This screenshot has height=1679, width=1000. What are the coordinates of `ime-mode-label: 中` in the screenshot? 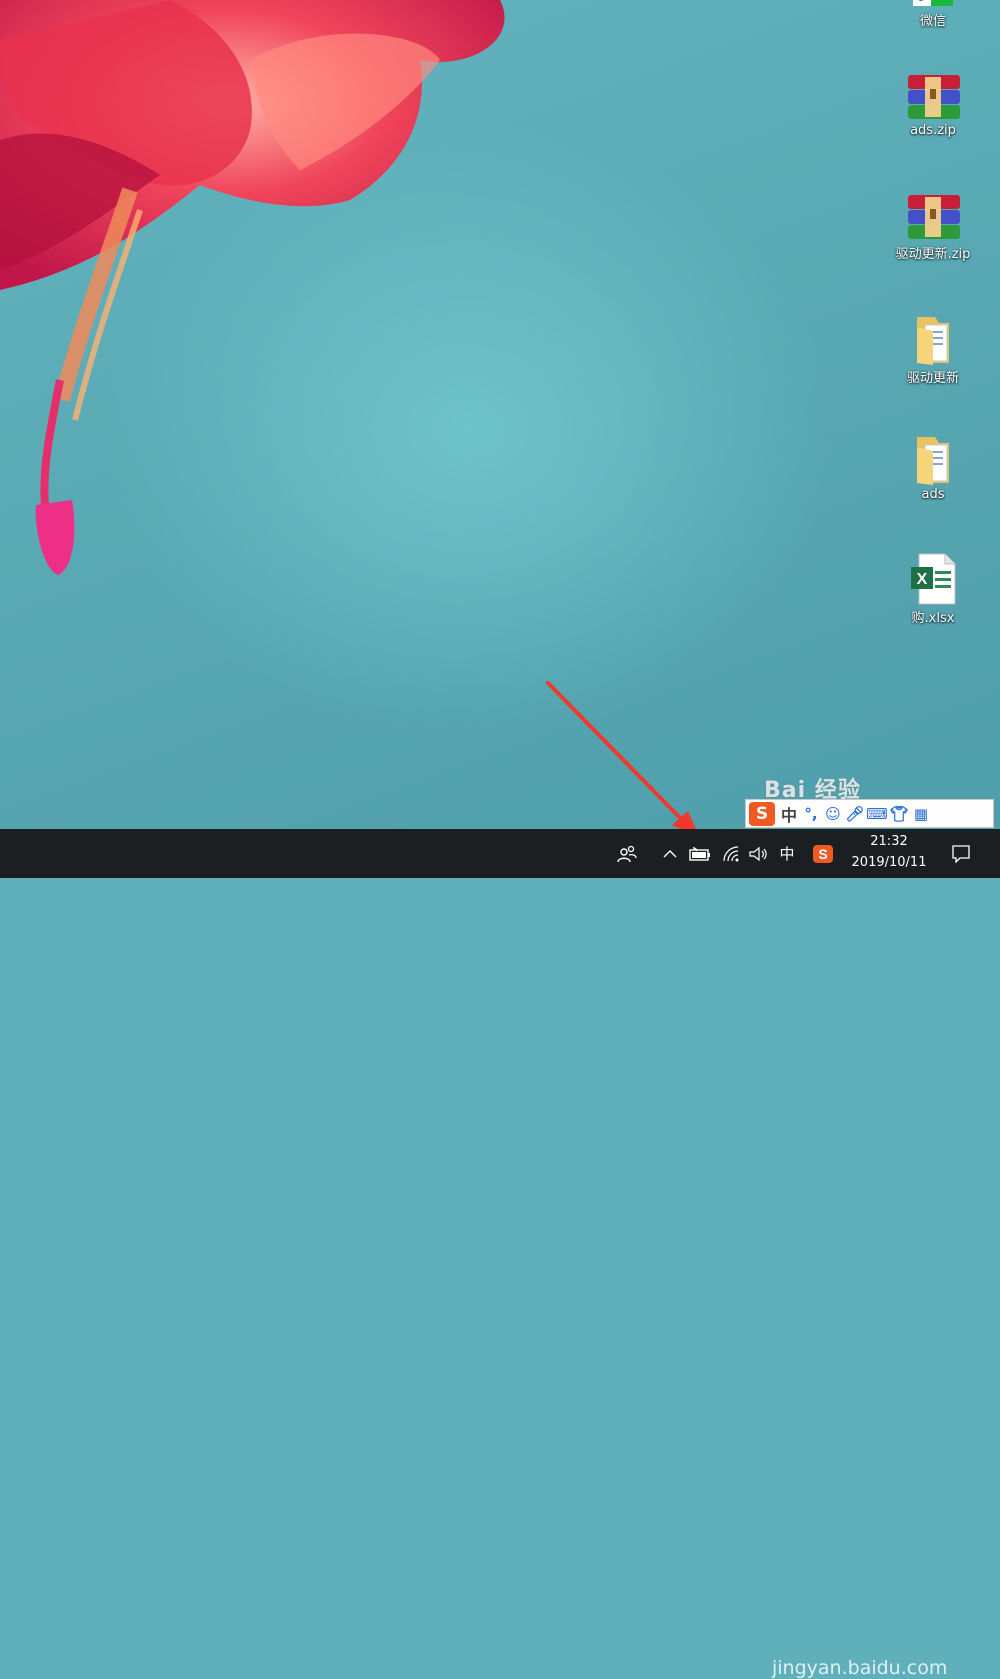 It's located at (788, 815).